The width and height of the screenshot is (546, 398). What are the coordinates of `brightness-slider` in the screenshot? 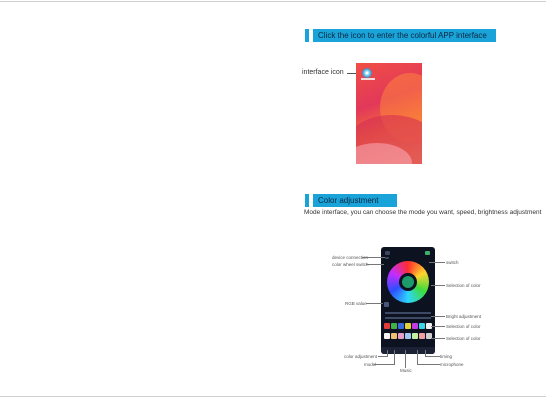 It's located at (408, 313).